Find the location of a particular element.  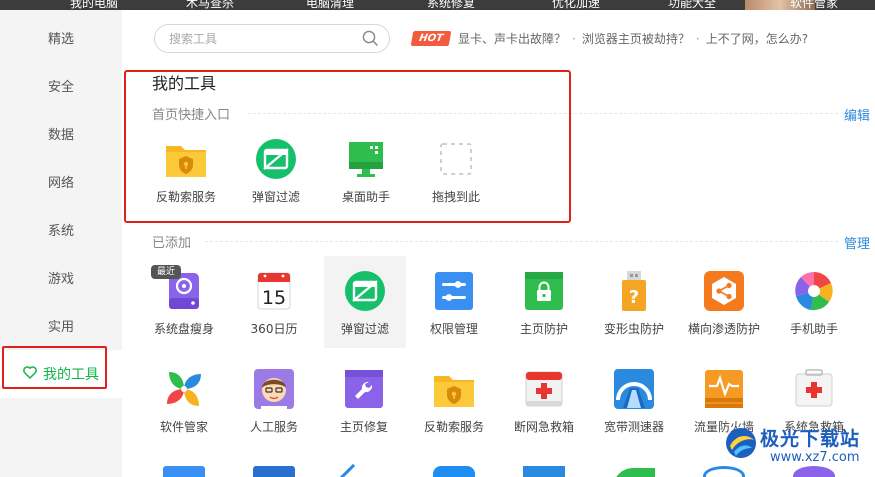

quick-tool-ransomware: 反勒索服务 is located at coordinates (185, 183).